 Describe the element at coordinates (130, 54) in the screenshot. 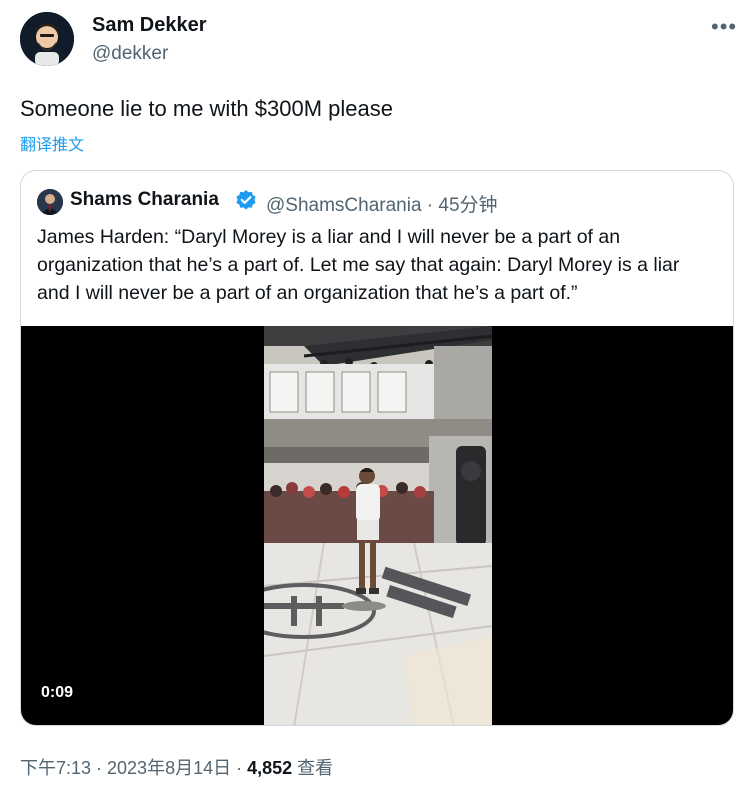

I see `author-handle: @dekker` at that location.